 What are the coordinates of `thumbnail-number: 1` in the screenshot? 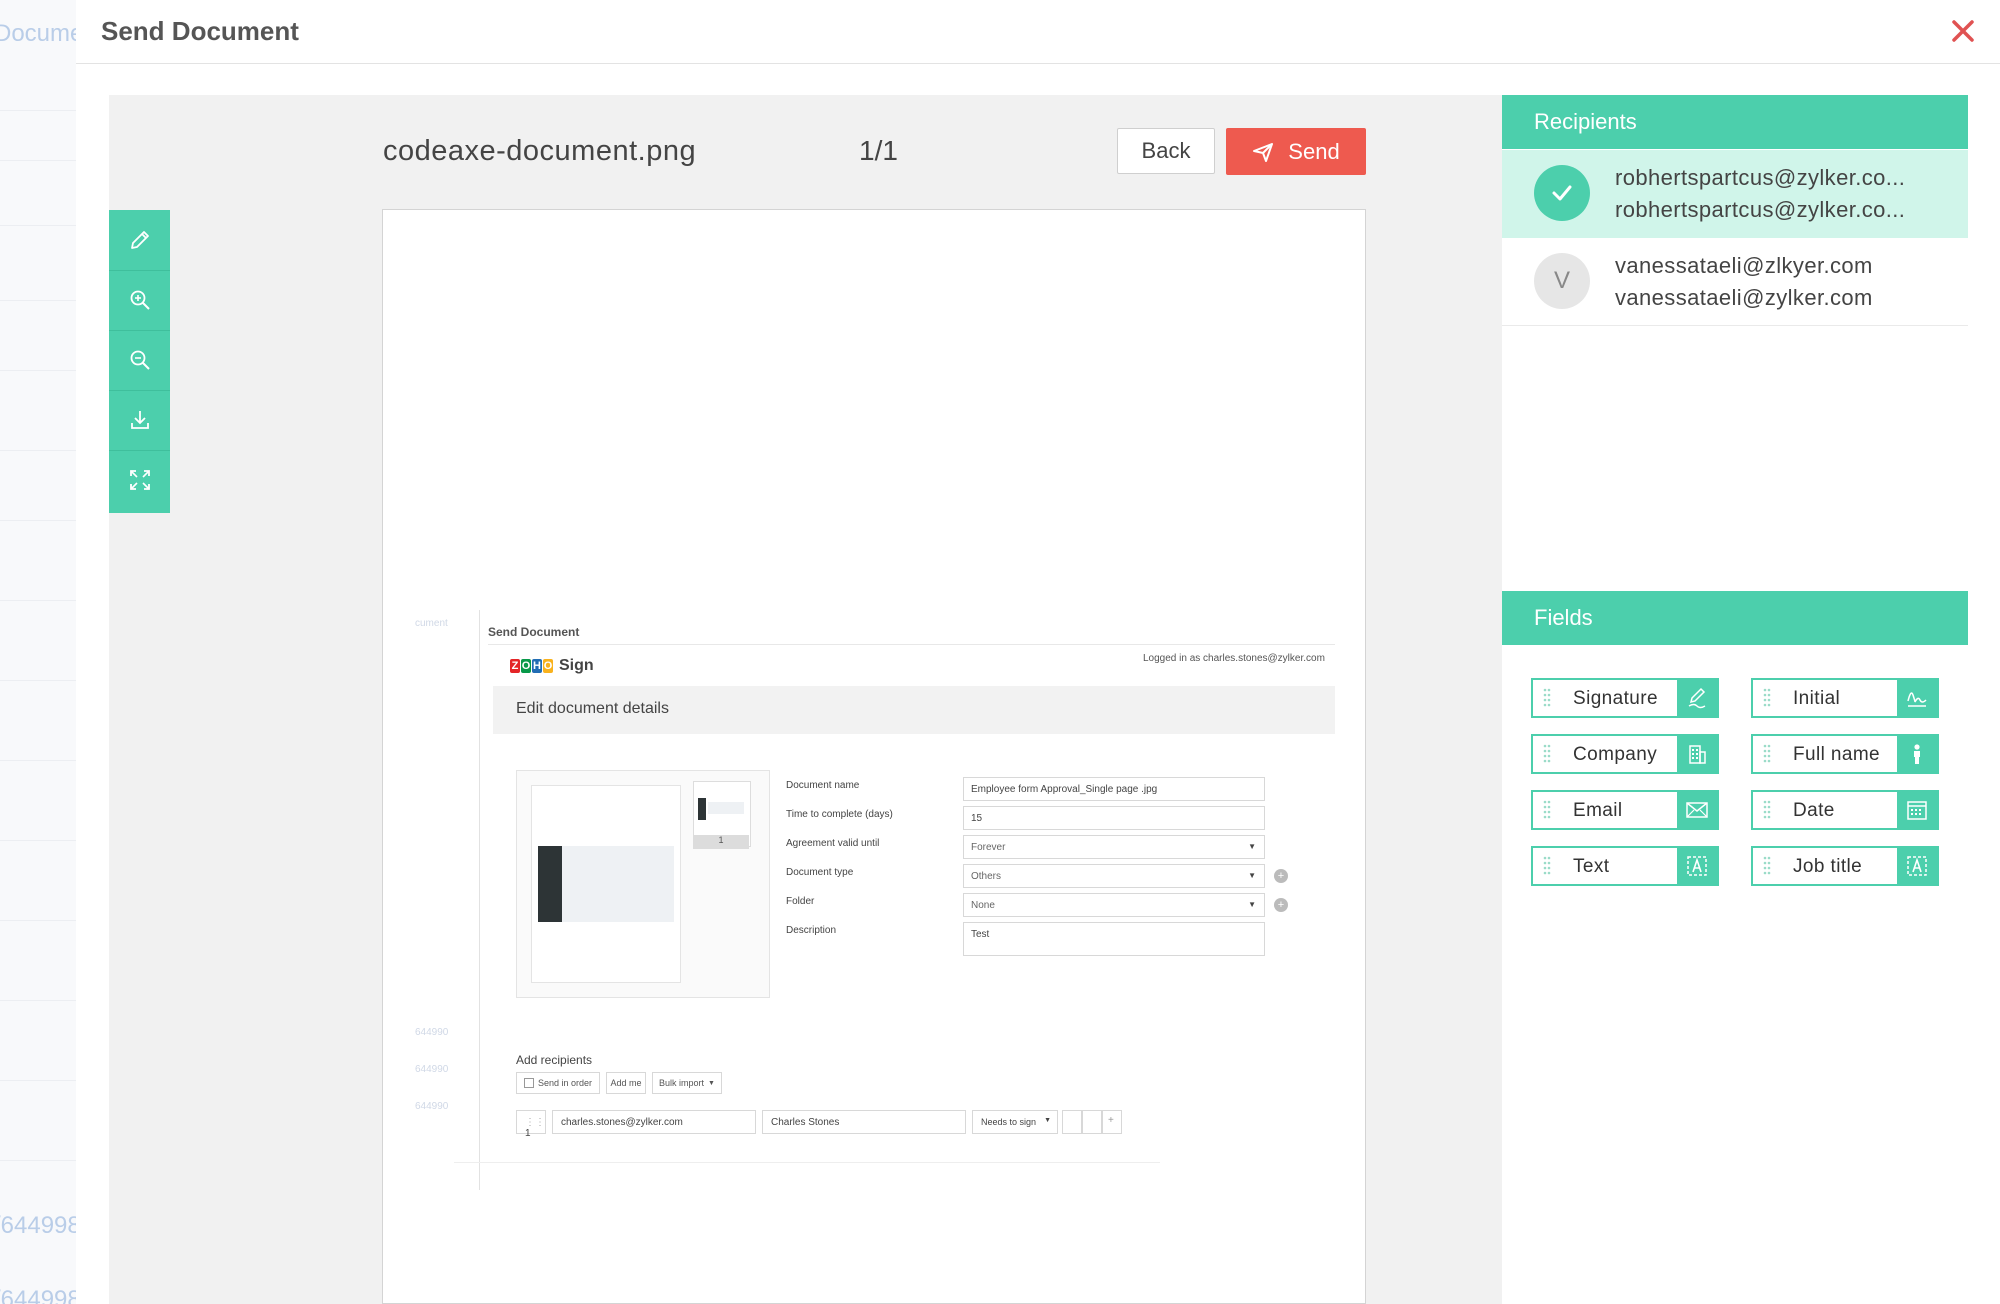 It's located at (721, 842).